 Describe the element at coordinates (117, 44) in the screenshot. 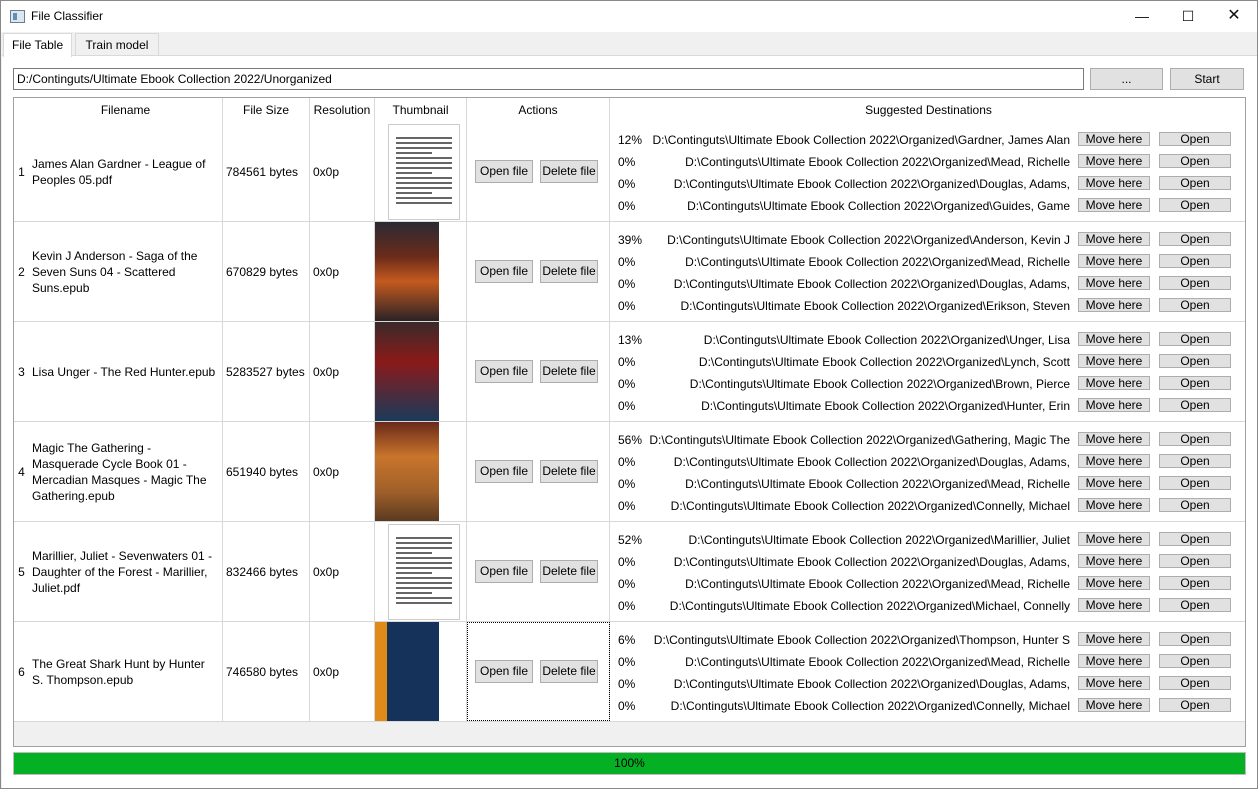

I see `tab-train-model: Train model` at that location.